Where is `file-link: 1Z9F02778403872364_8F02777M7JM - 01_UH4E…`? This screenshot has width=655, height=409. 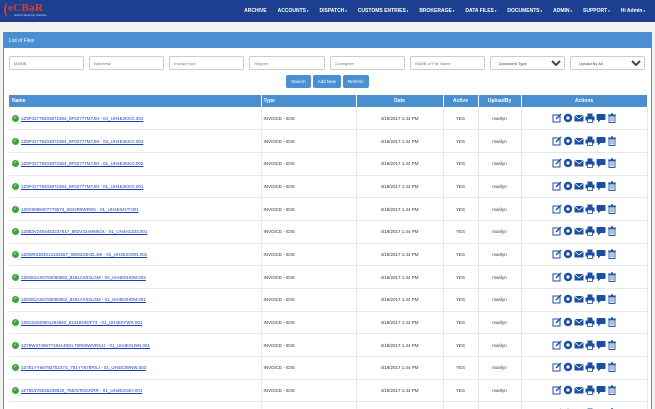 file-link: 1Z9F02778403872364_8F02777M7JM - 01_UH4E… is located at coordinates (82, 186).